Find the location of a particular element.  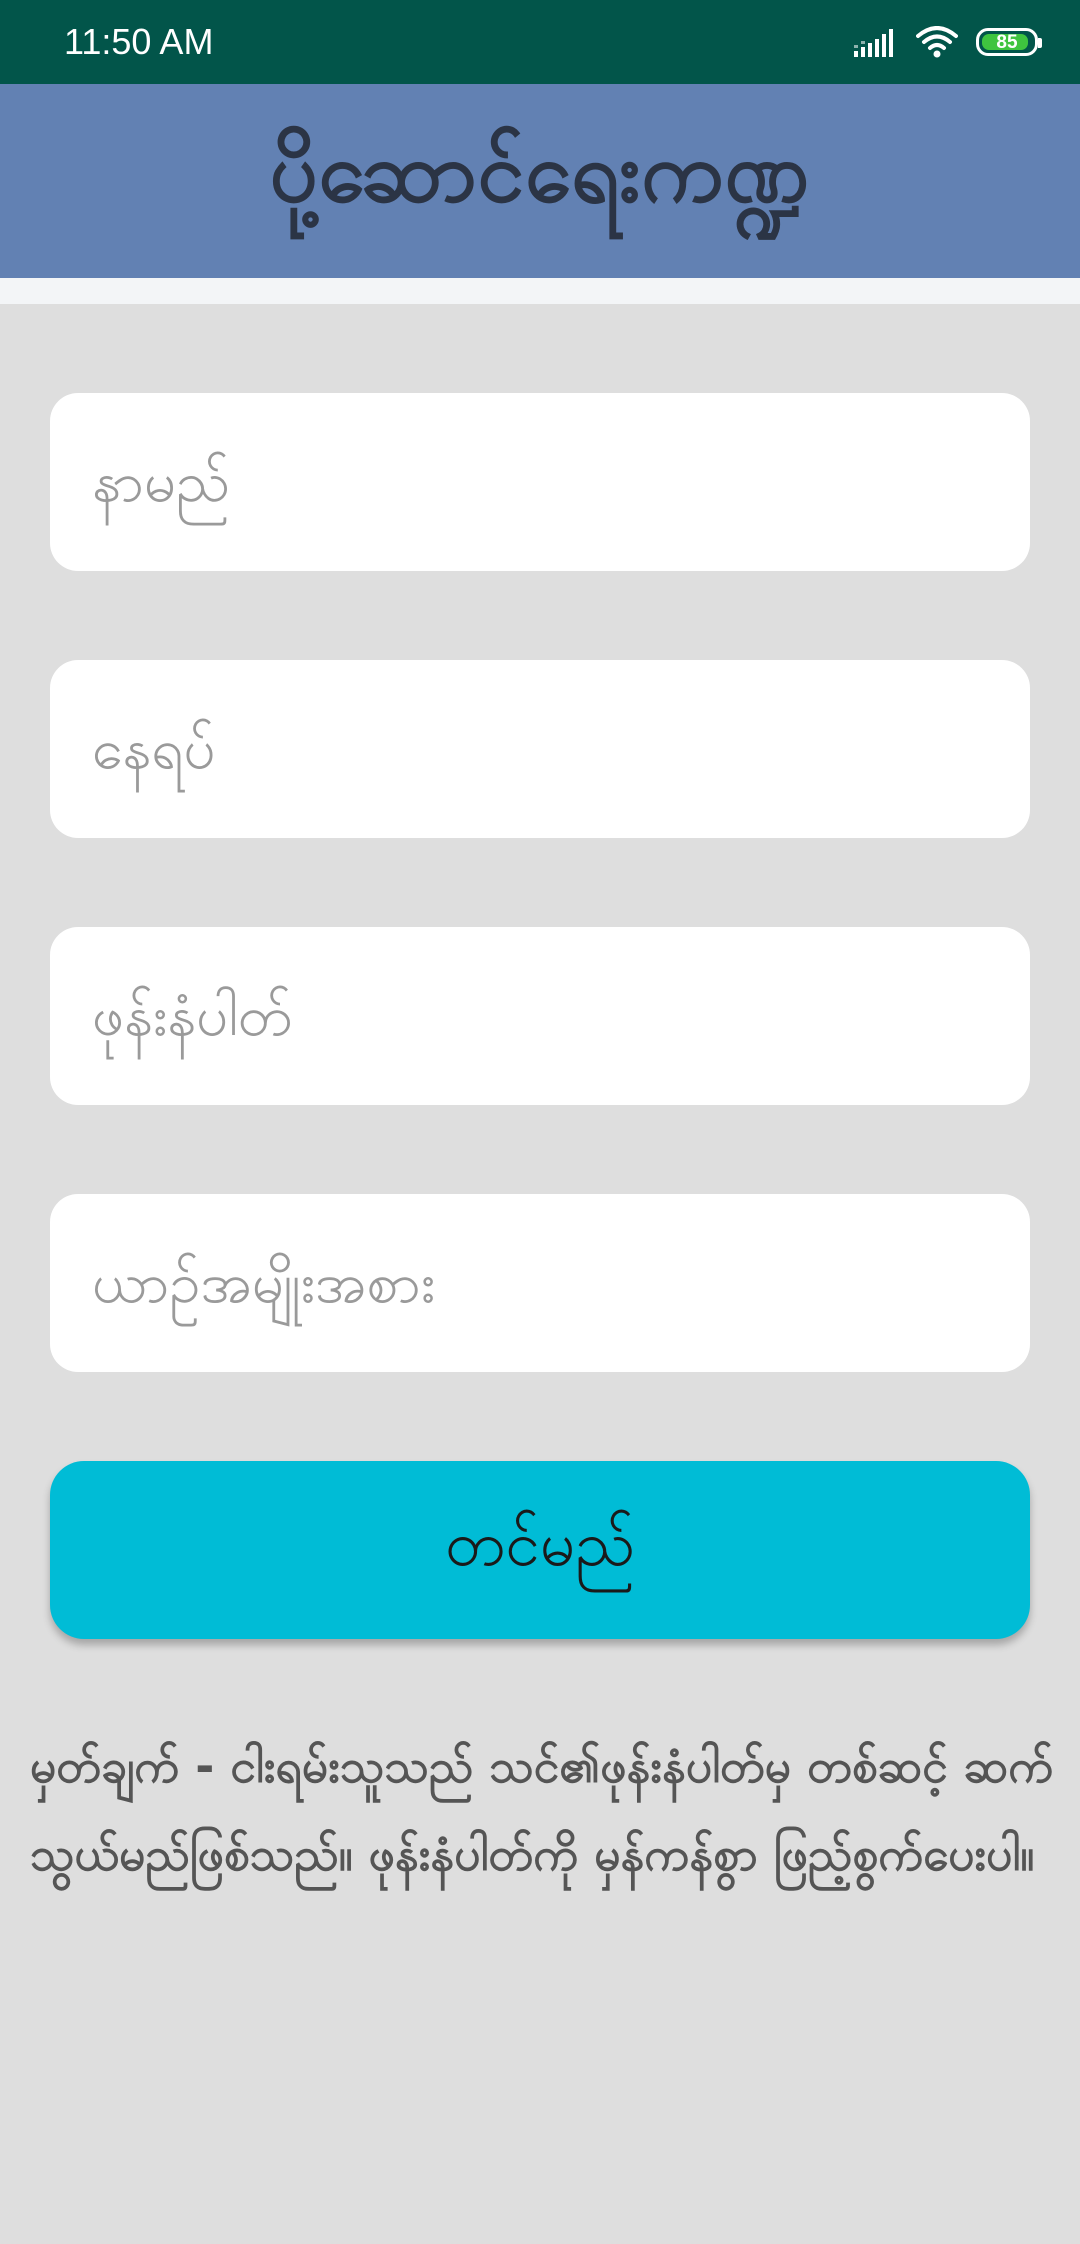

phone-field-container is located at coordinates (540, 1016).